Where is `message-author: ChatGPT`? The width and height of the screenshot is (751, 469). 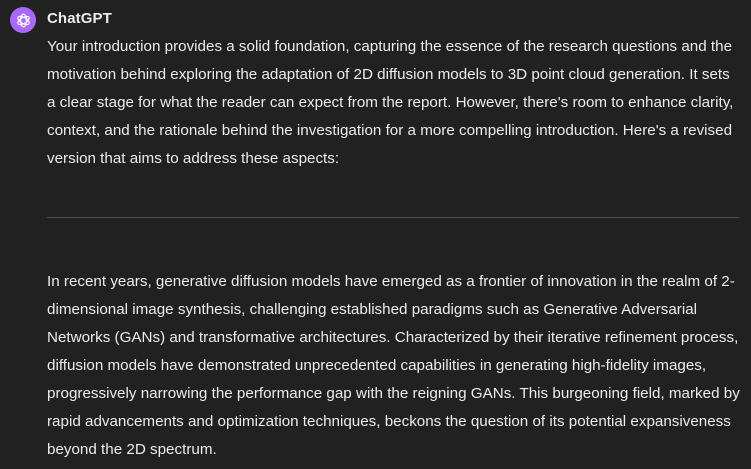 message-author: ChatGPT is located at coordinates (79, 18).